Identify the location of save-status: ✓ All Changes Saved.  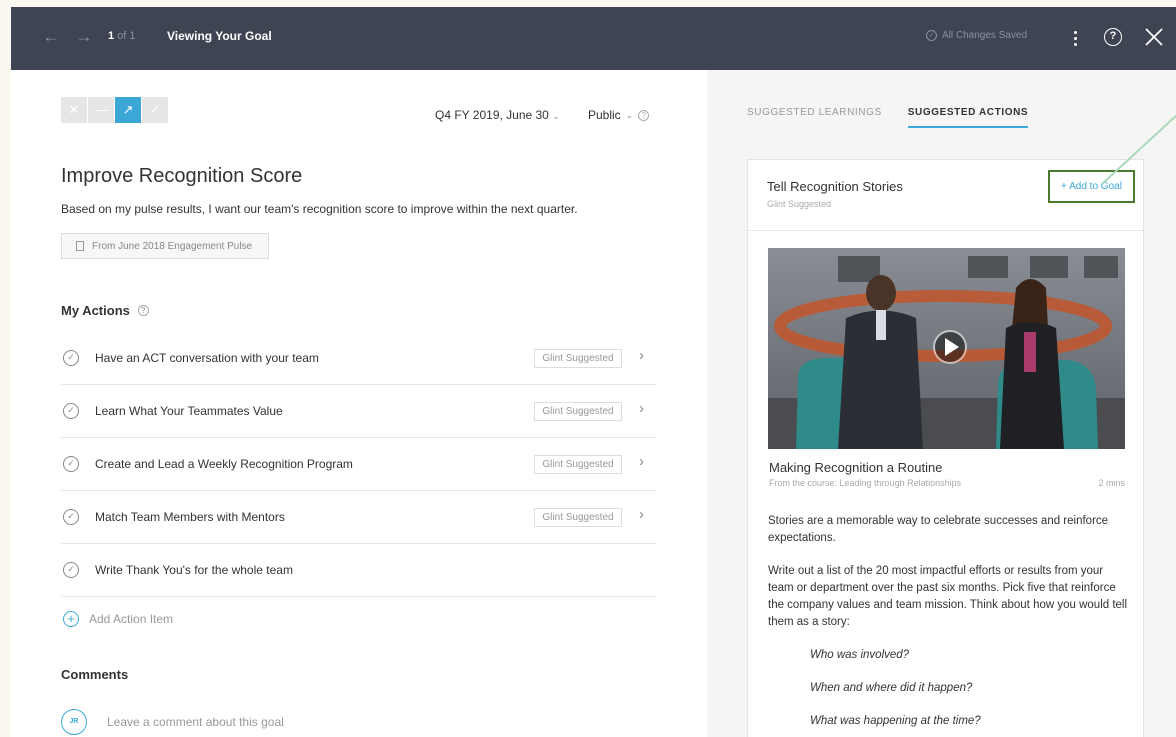
(976, 35).